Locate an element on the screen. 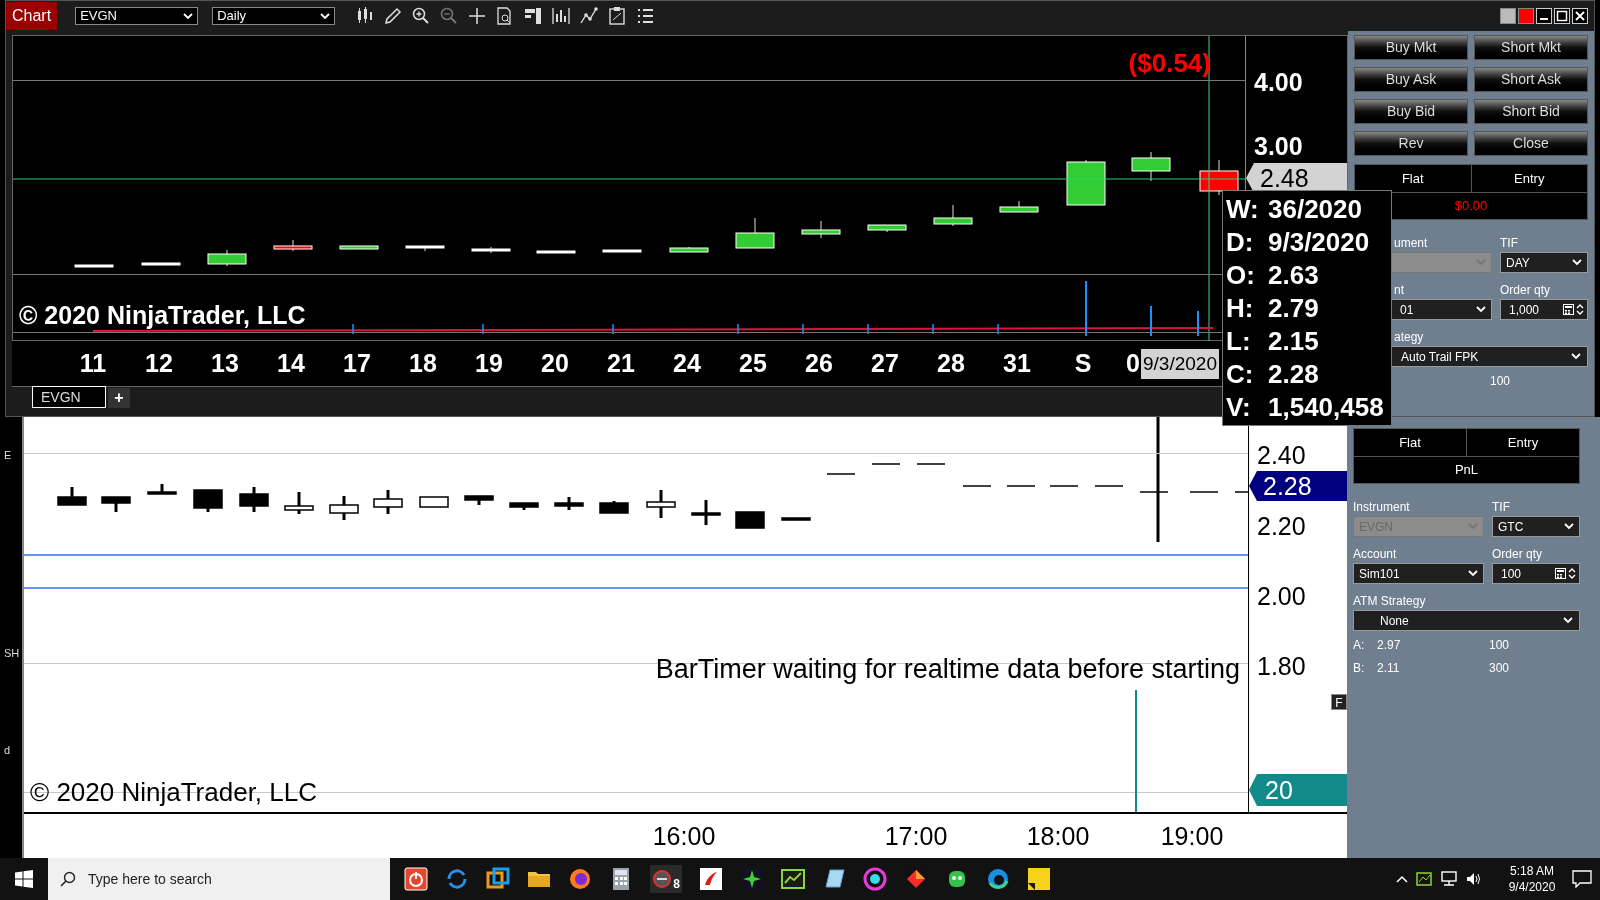 This screenshot has height=900, width=1600. chevron-up-icon is located at coordinates (1402, 879).